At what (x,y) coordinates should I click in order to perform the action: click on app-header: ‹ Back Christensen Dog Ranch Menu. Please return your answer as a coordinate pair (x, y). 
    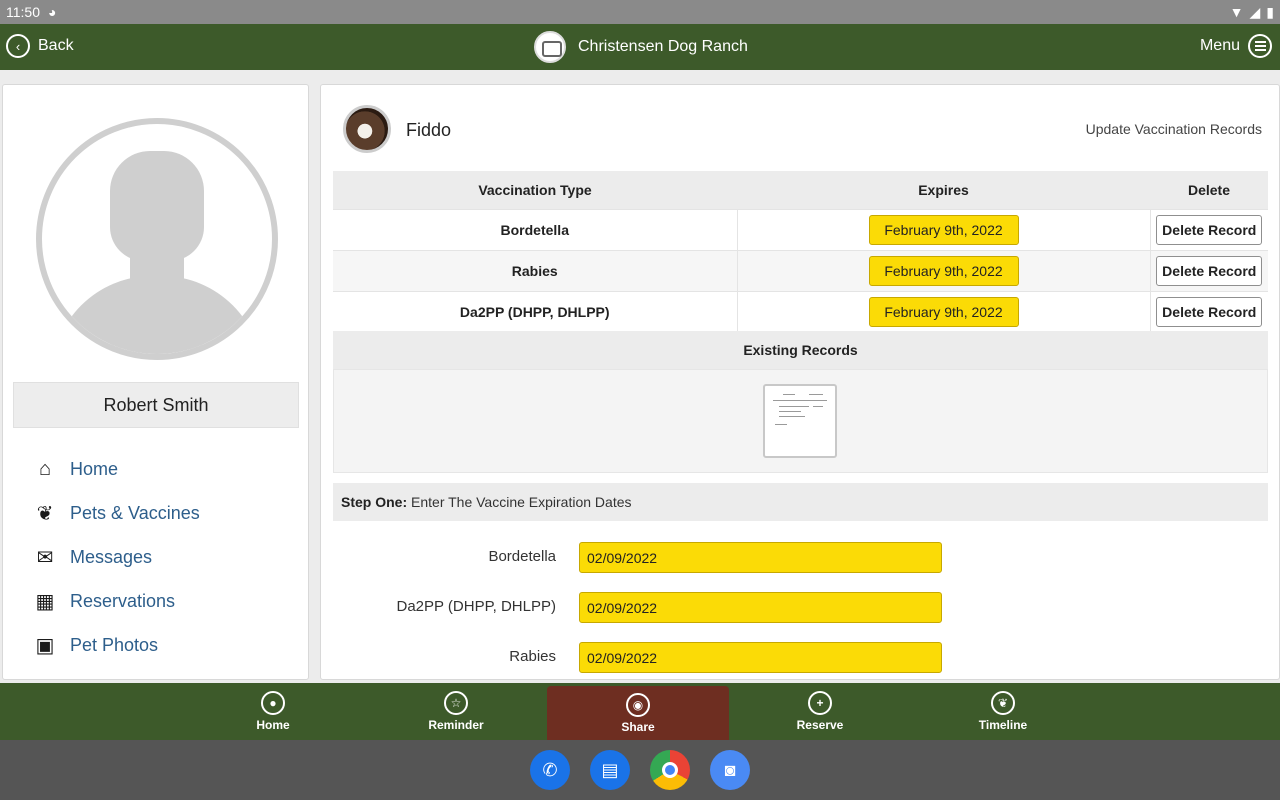
    Looking at the image, I should click on (640, 47).